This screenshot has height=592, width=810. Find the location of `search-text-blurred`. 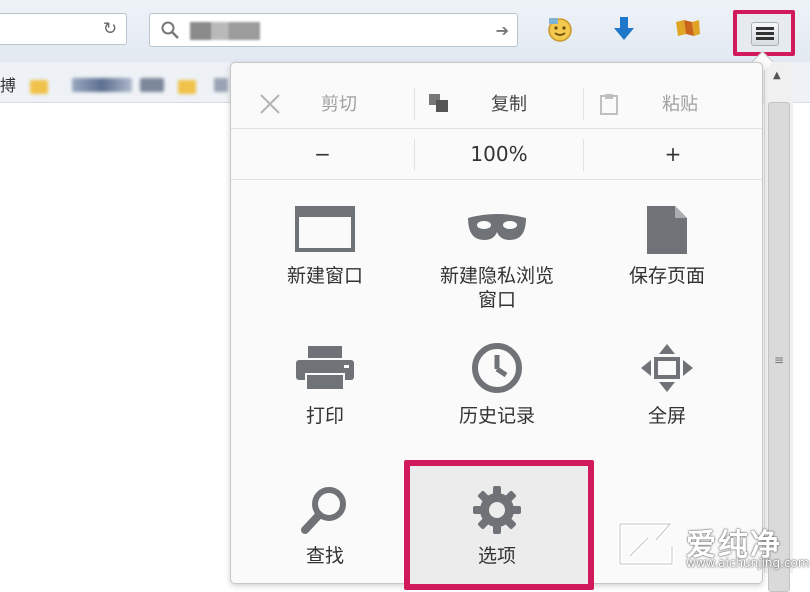

search-text-blurred is located at coordinates (225, 31).